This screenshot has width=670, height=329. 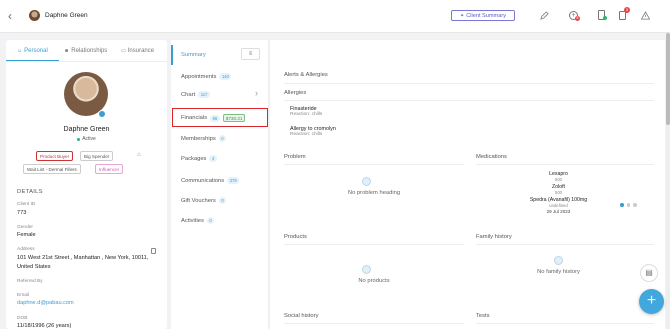 I want to click on tests-divider, so click(x=565, y=323).